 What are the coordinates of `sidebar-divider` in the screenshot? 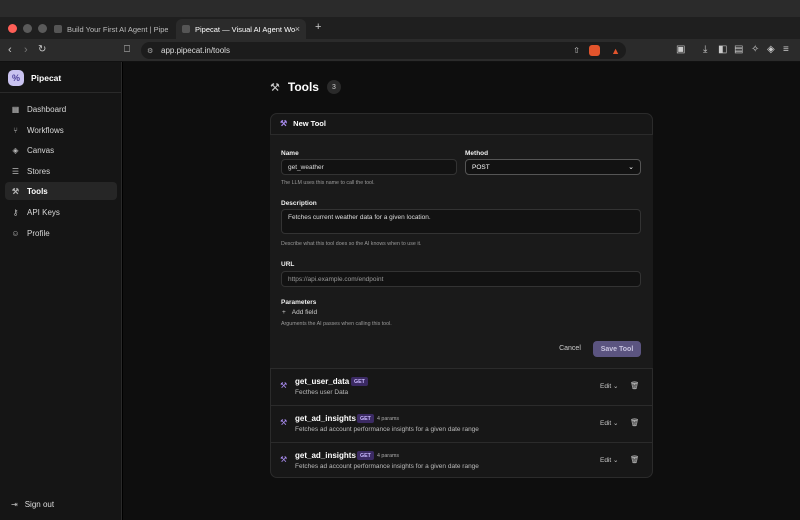 It's located at (61, 92).